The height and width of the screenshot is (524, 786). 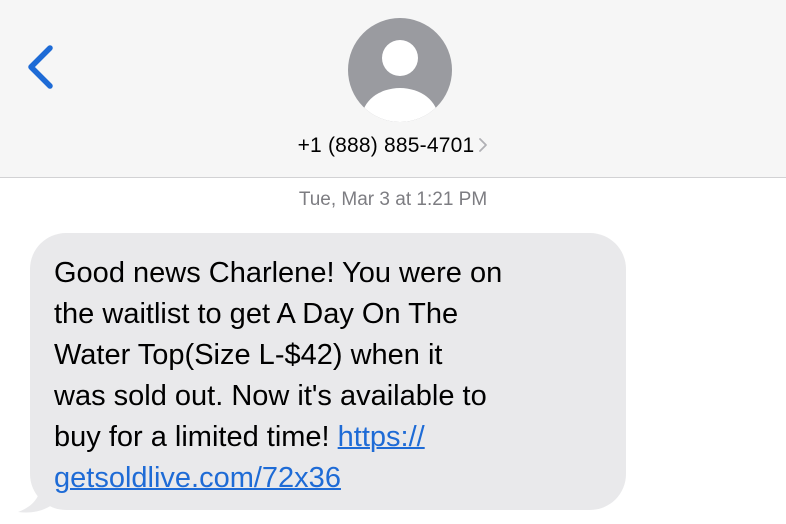 I want to click on person-silhouette-icon, so click(x=400, y=70).